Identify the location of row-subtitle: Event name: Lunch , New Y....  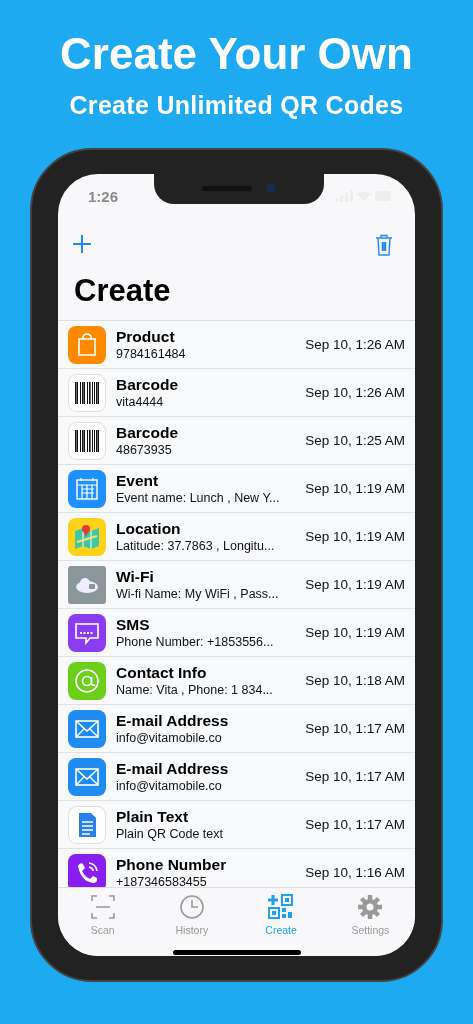
(198, 497).